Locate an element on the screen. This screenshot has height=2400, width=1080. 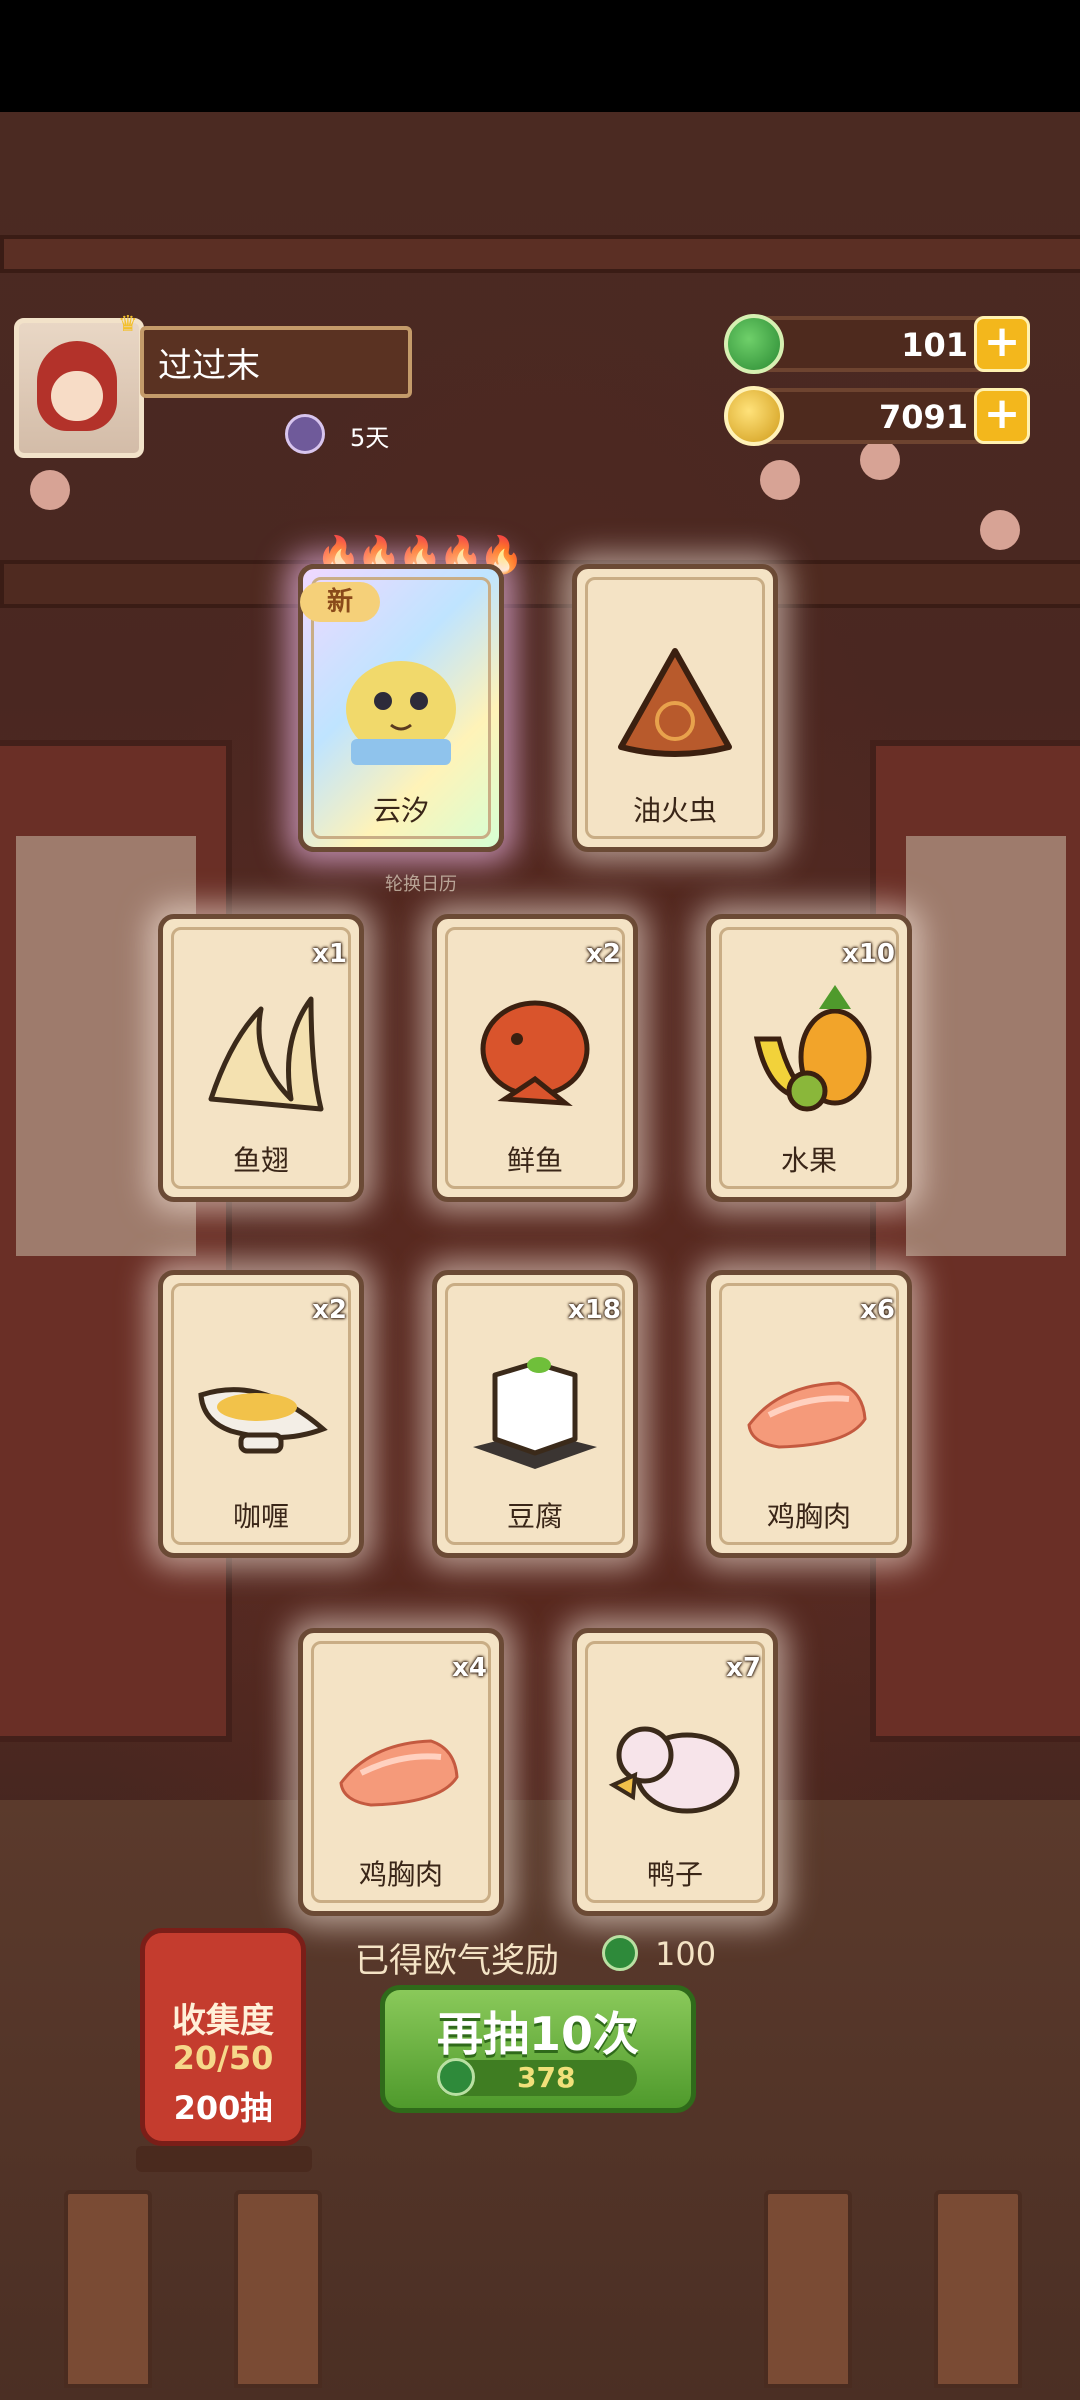
card-count: x18 is located at coordinates (594, 1310).